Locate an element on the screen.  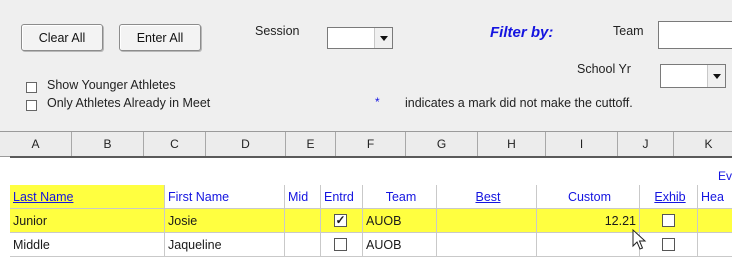
column-letter: J is located at coordinates (646, 144).